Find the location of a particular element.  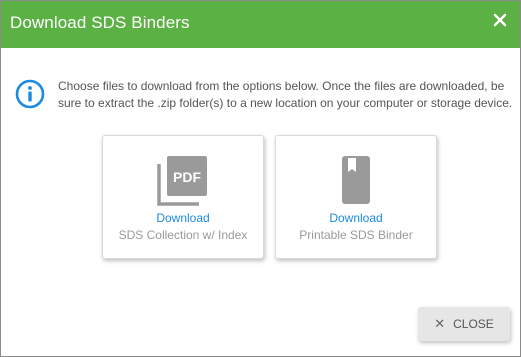

bookmark-book-icon is located at coordinates (356, 180).